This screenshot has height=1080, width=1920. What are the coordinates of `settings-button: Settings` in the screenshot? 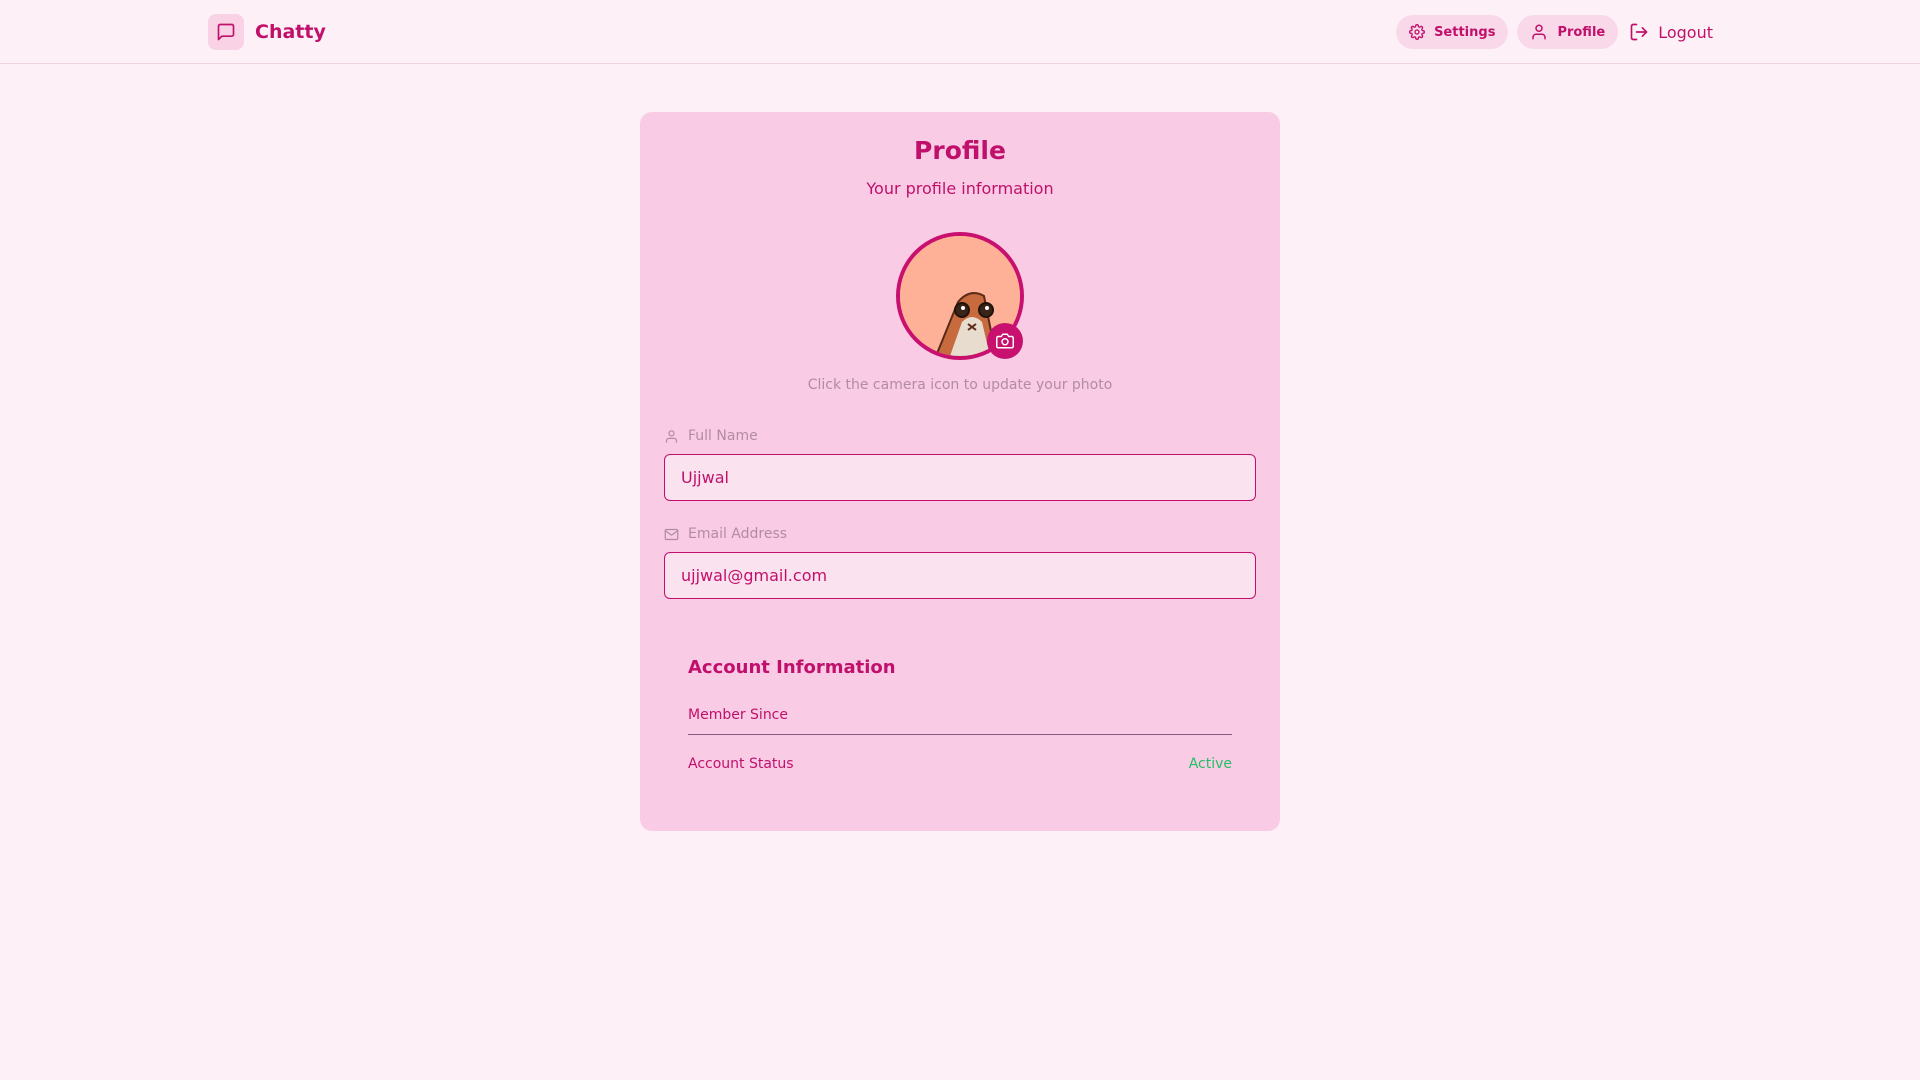 It's located at (1452, 32).